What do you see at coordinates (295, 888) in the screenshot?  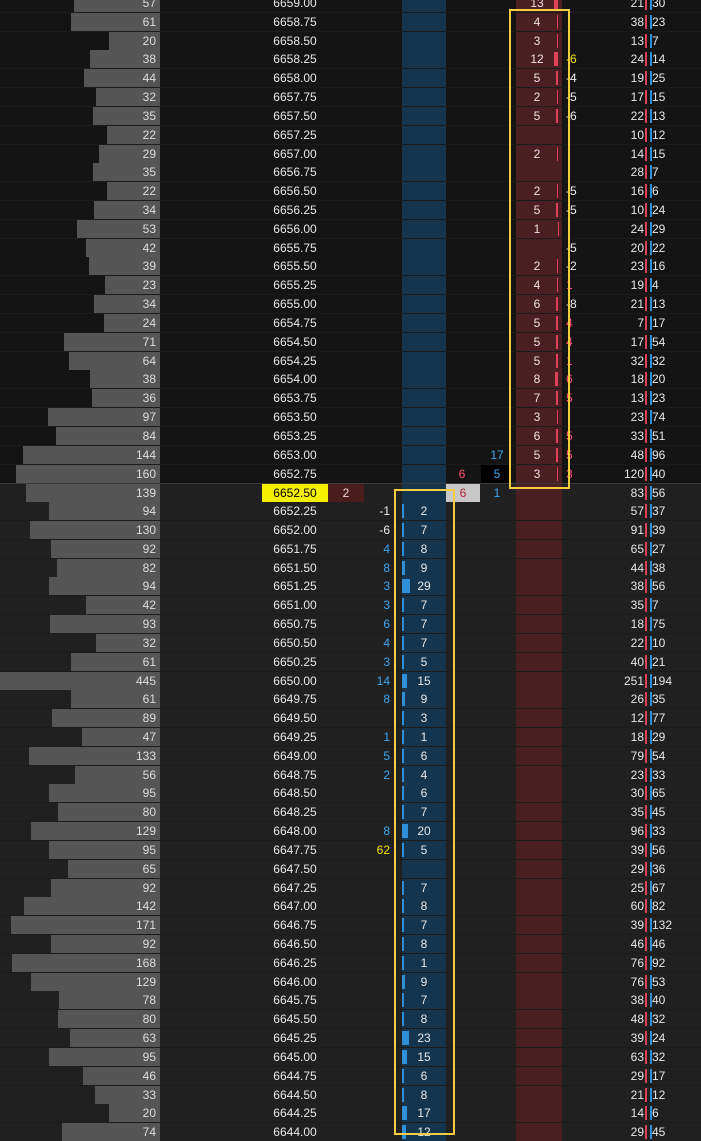 I see `price-cell: 6647.25` at bounding box center [295, 888].